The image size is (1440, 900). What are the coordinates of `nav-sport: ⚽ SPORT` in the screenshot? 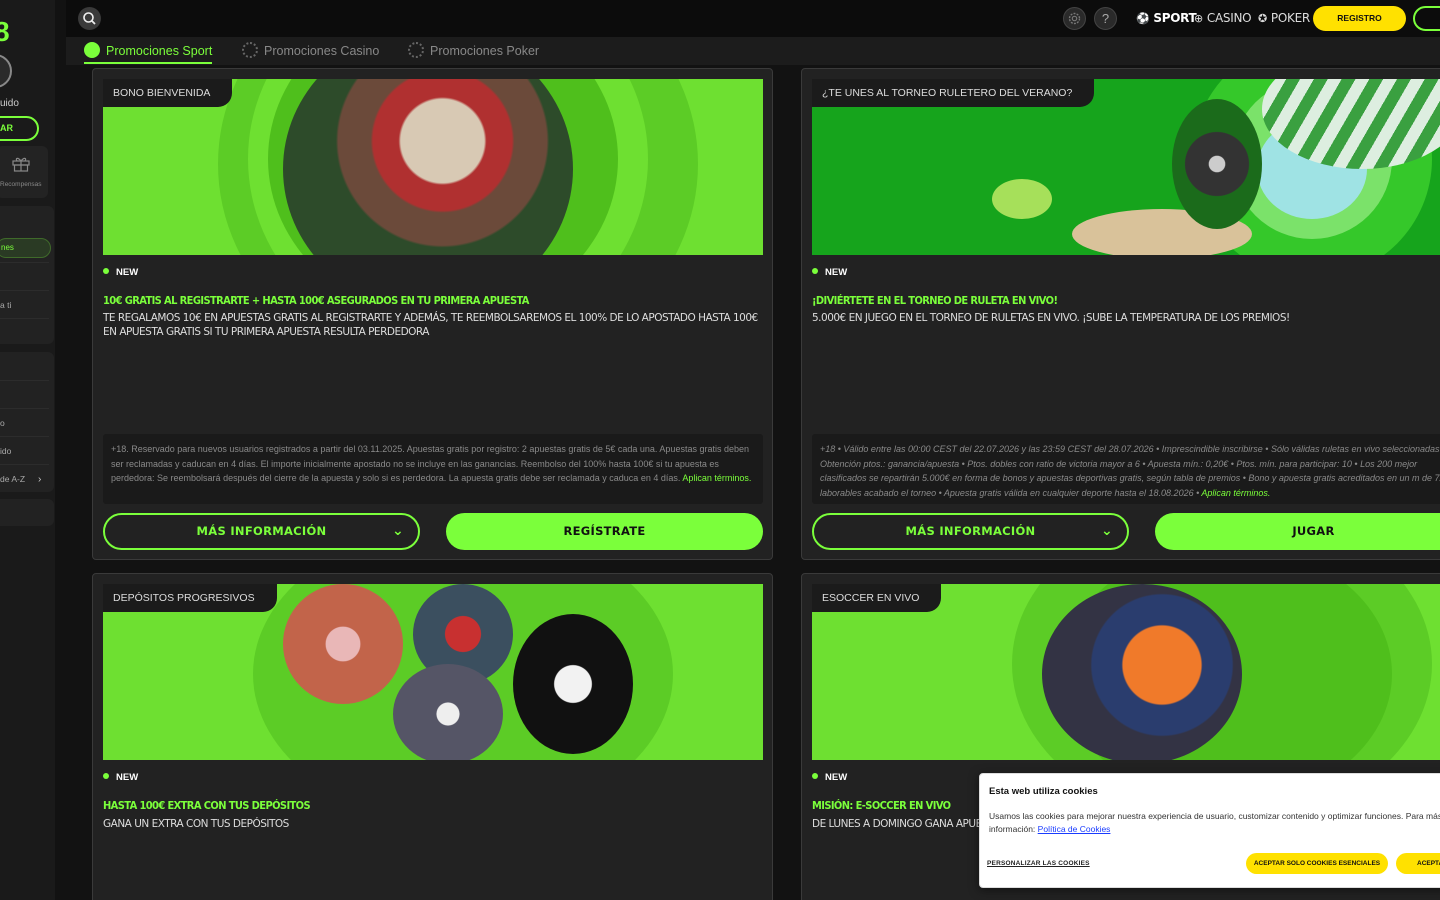 It's located at (1166, 18).